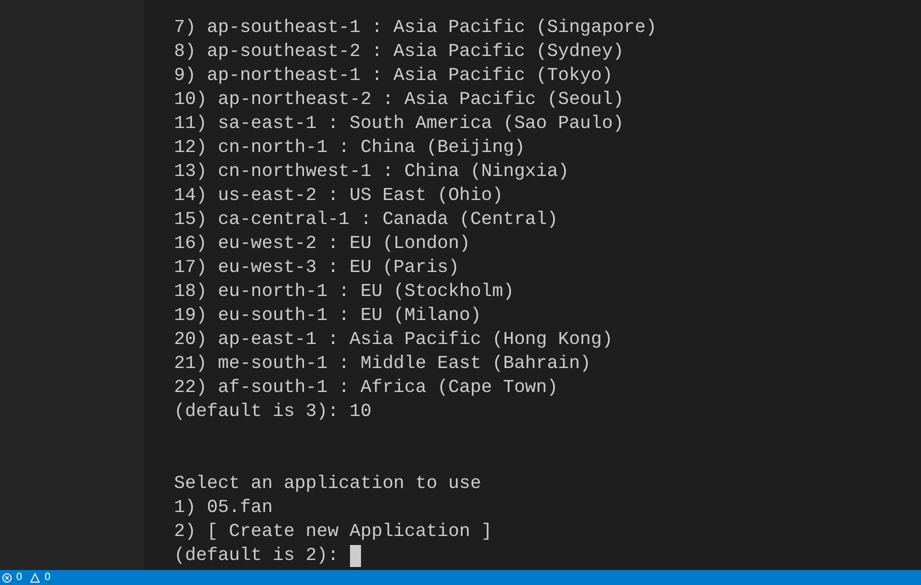 Image resolution: width=921 pixels, height=585 pixels. I want to click on terminal-line: Select an application to use, so click(328, 484).